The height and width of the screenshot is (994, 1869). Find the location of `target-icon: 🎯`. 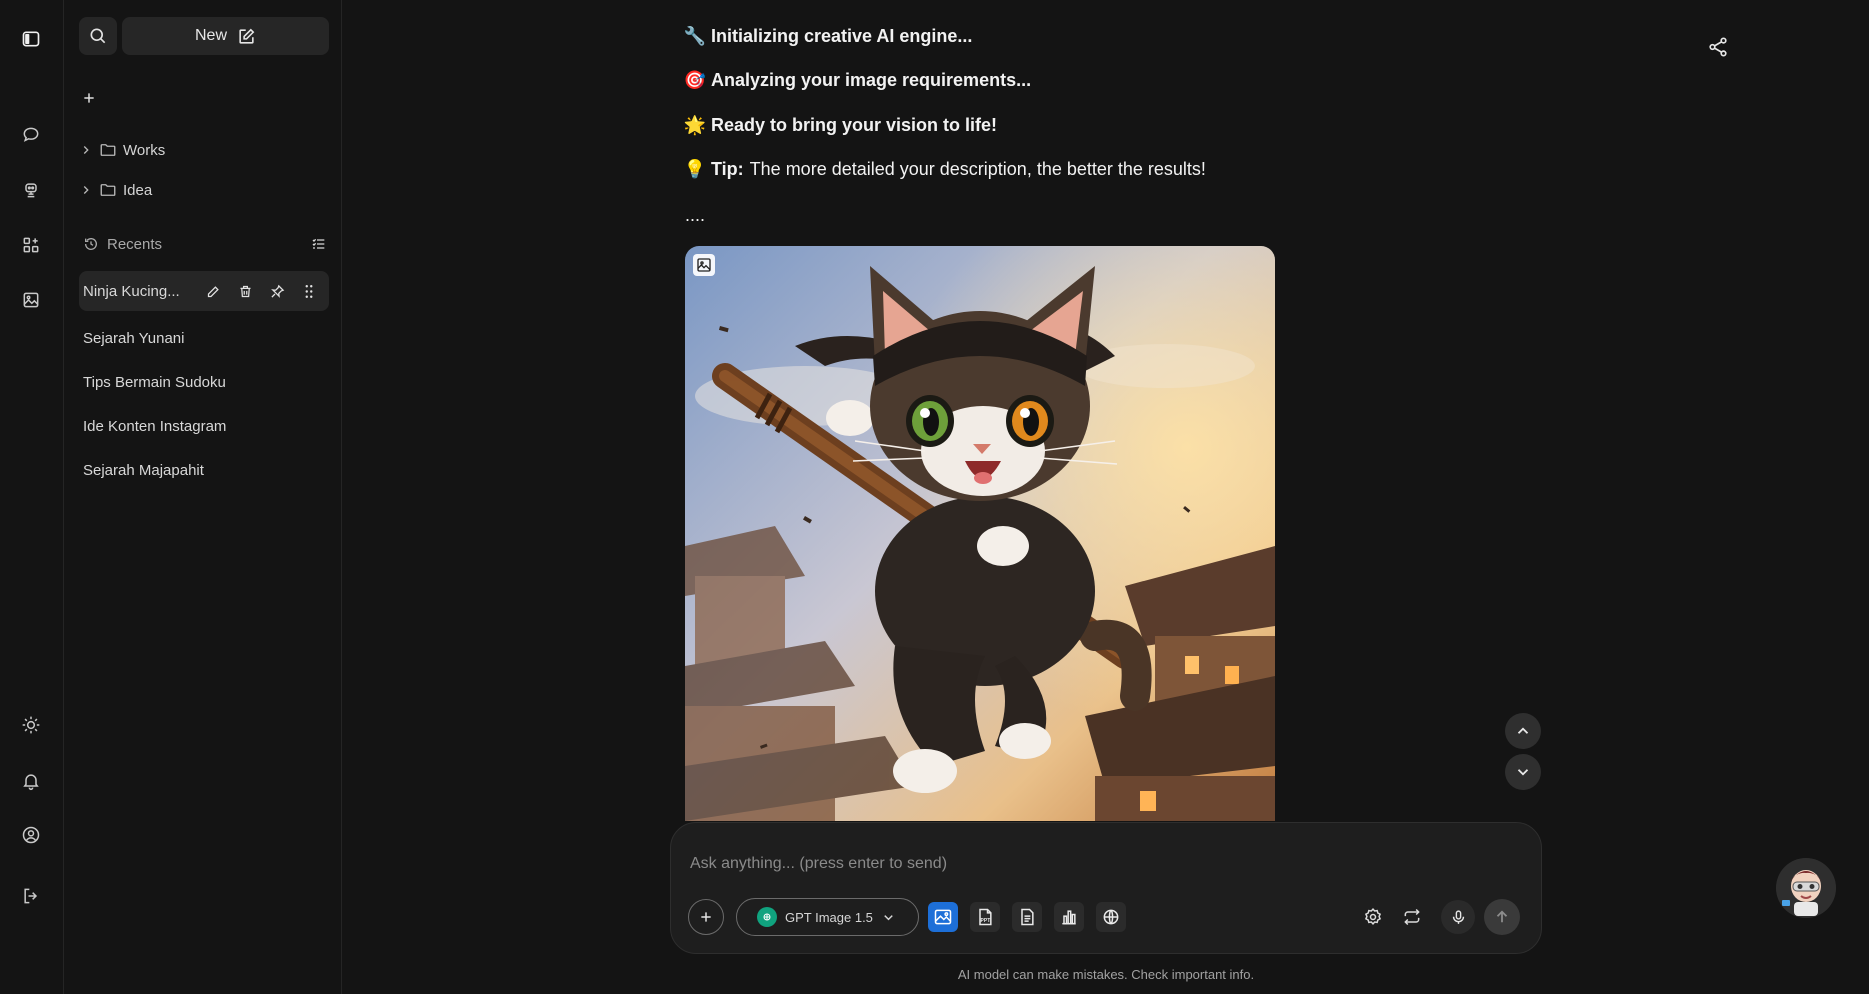

target-icon: 🎯 is located at coordinates (695, 80).